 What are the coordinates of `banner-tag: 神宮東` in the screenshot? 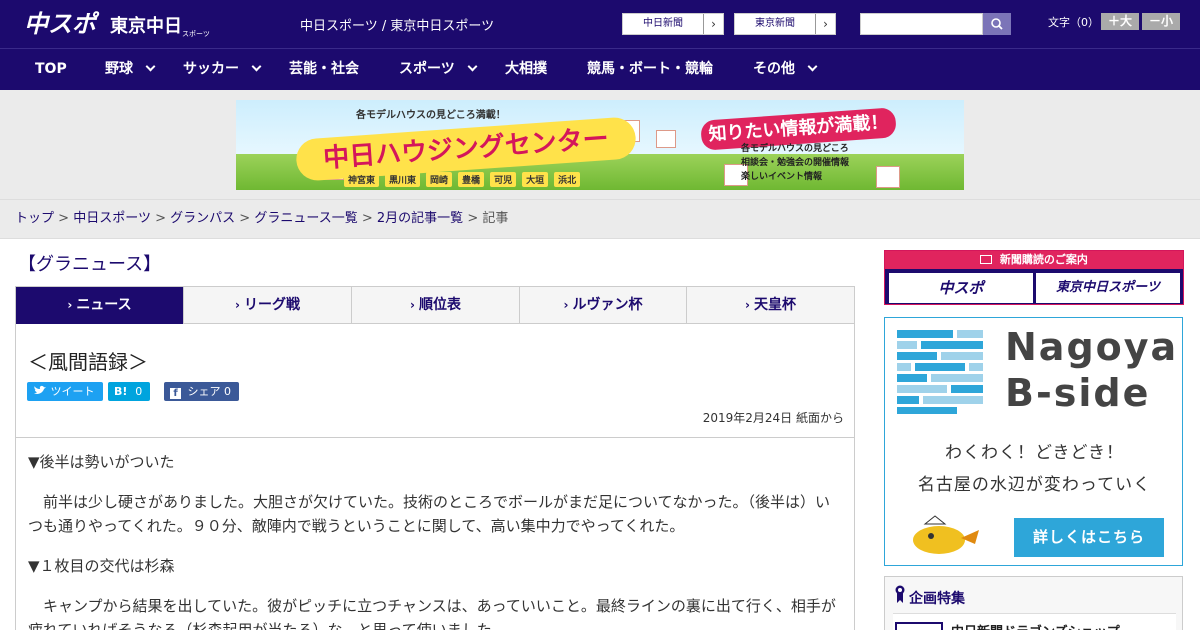 It's located at (362, 179).